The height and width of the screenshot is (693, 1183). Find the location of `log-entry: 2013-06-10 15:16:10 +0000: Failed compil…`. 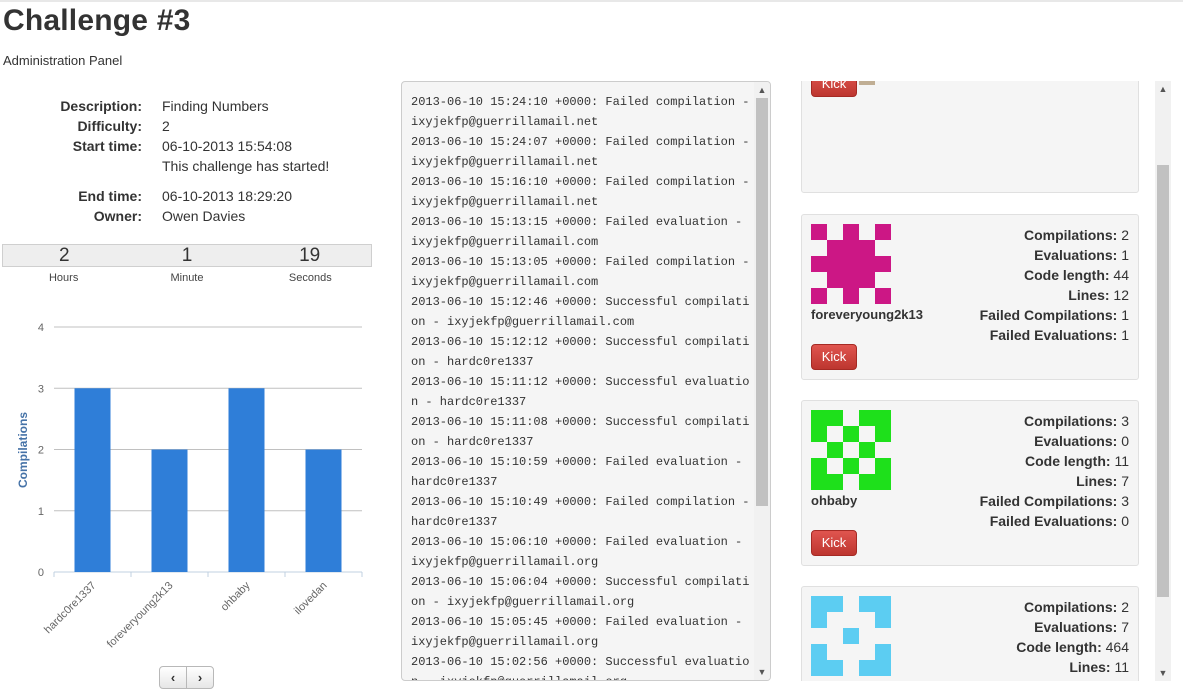

log-entry: 2013-06-10 15:16:10 +0000: Failed compil… is located at coordinates (580, 192).